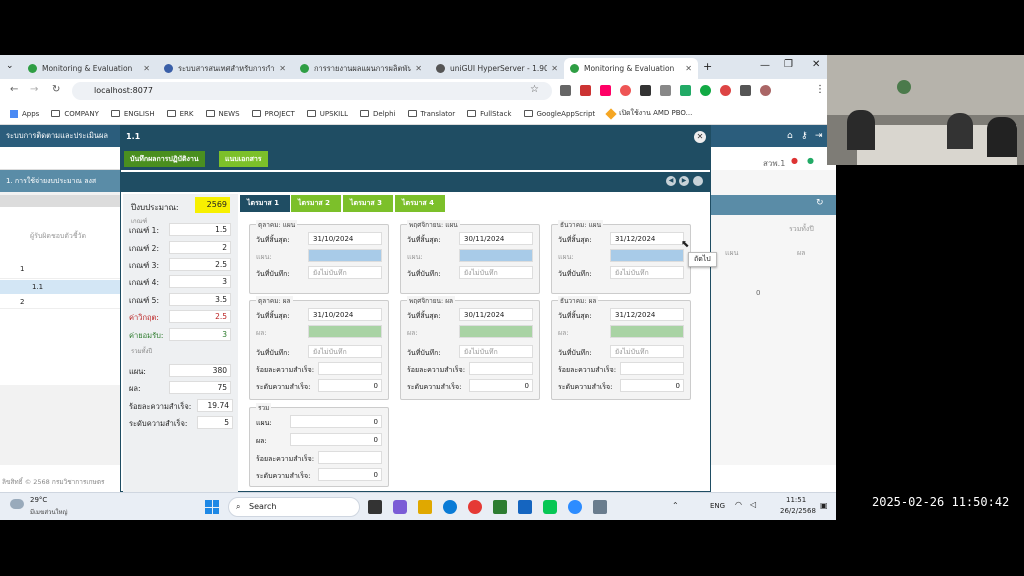  Describe the element at coordinates (327, 114) in the screenshot. I see `bookmark-folder: UPSKILL` at that location.